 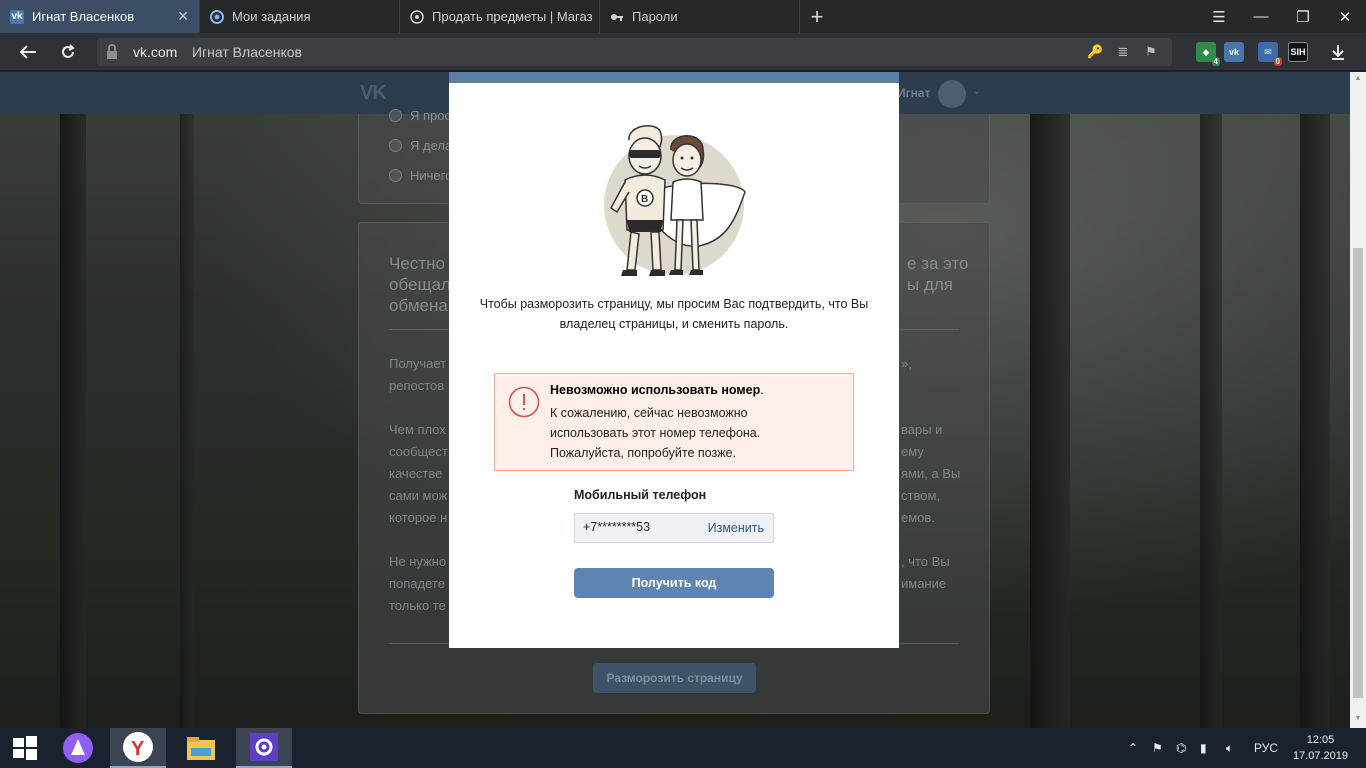 I want to click on alice-icon, so click(x=78, y=748).